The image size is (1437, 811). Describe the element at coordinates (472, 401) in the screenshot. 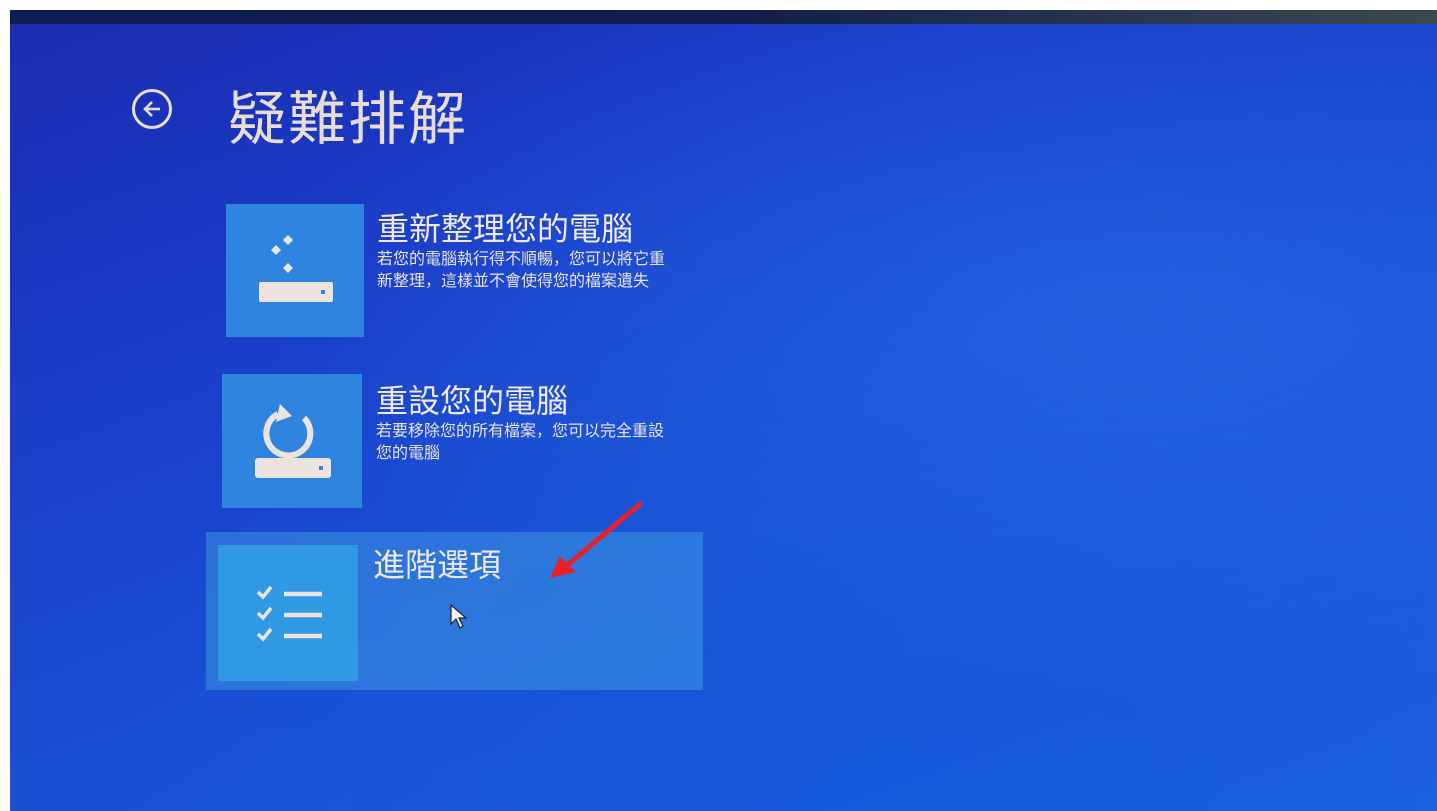

I see `reset-pc-title: 重設您的電腦` at that location.